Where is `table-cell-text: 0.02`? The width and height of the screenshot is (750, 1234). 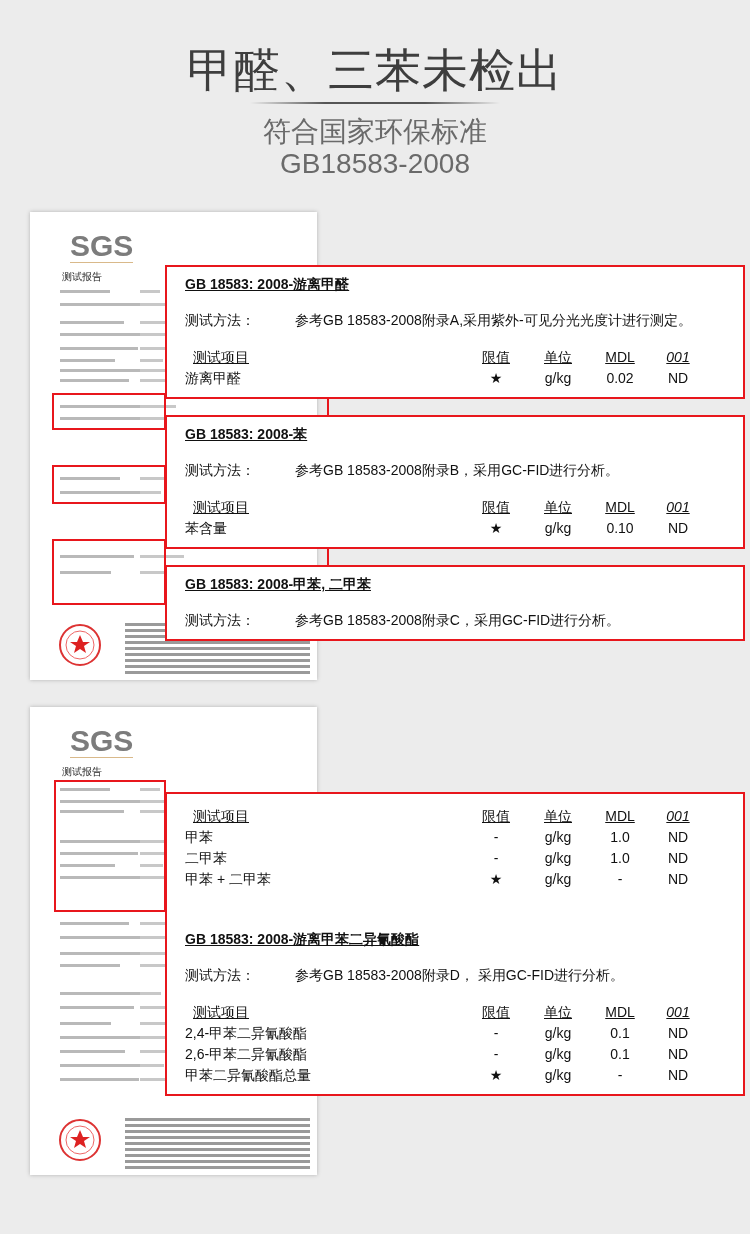 table-cell-text: 0.02 is located at coordinates (620, 378).